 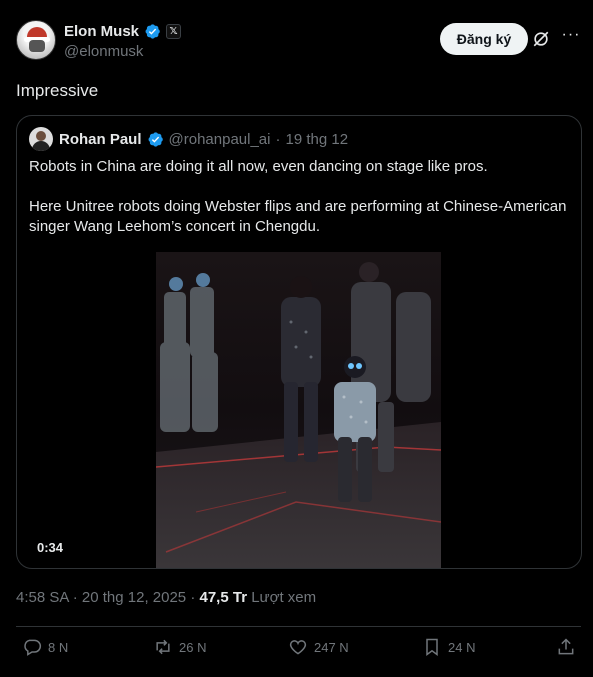 I want to click on quoted-verified-badge-icon, so click(x=155, y=139).